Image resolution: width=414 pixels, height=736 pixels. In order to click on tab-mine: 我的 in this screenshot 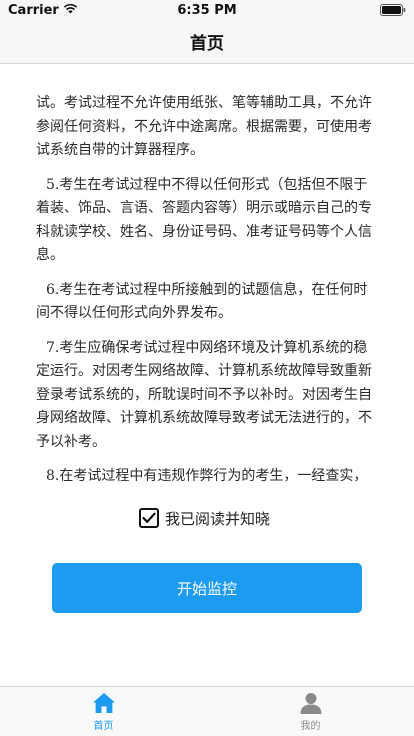, I will do `click(310, 711)`.